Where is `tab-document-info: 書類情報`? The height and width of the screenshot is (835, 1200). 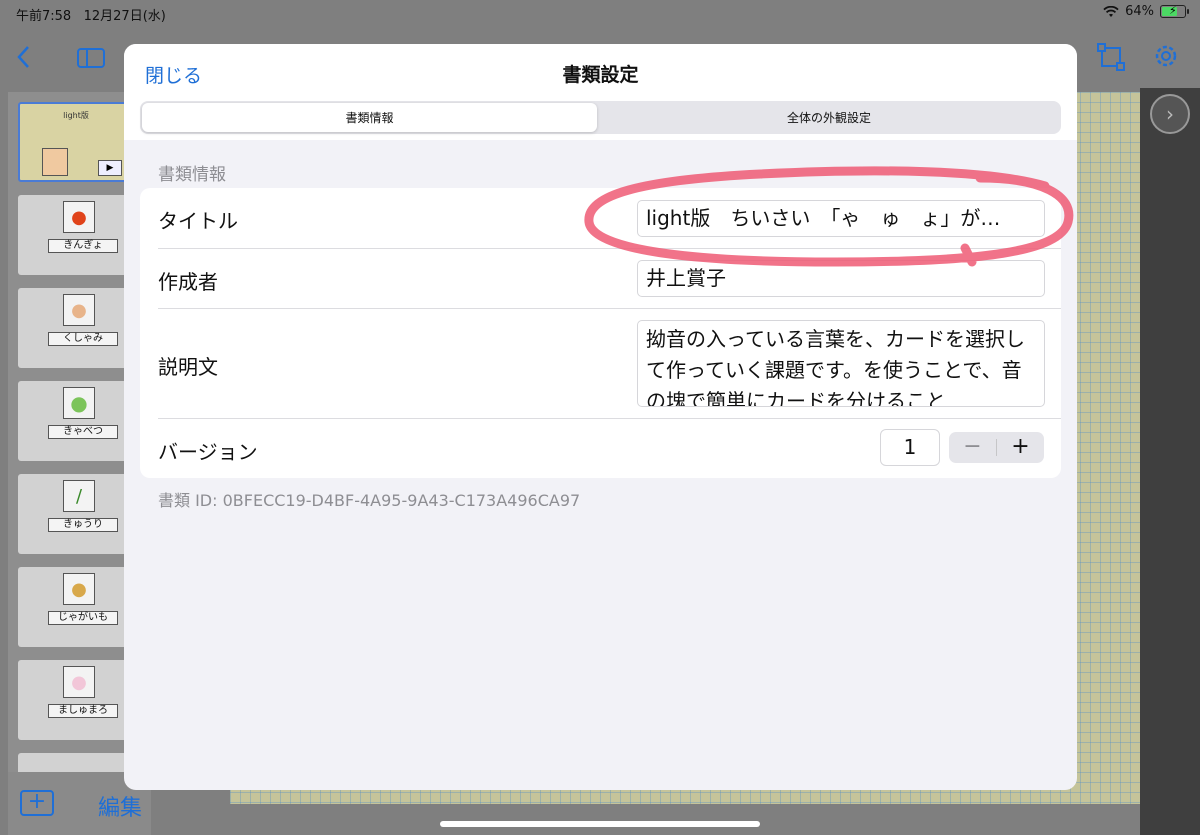 tab-document-info: 書類情報 is located at coordinates (369, 117).